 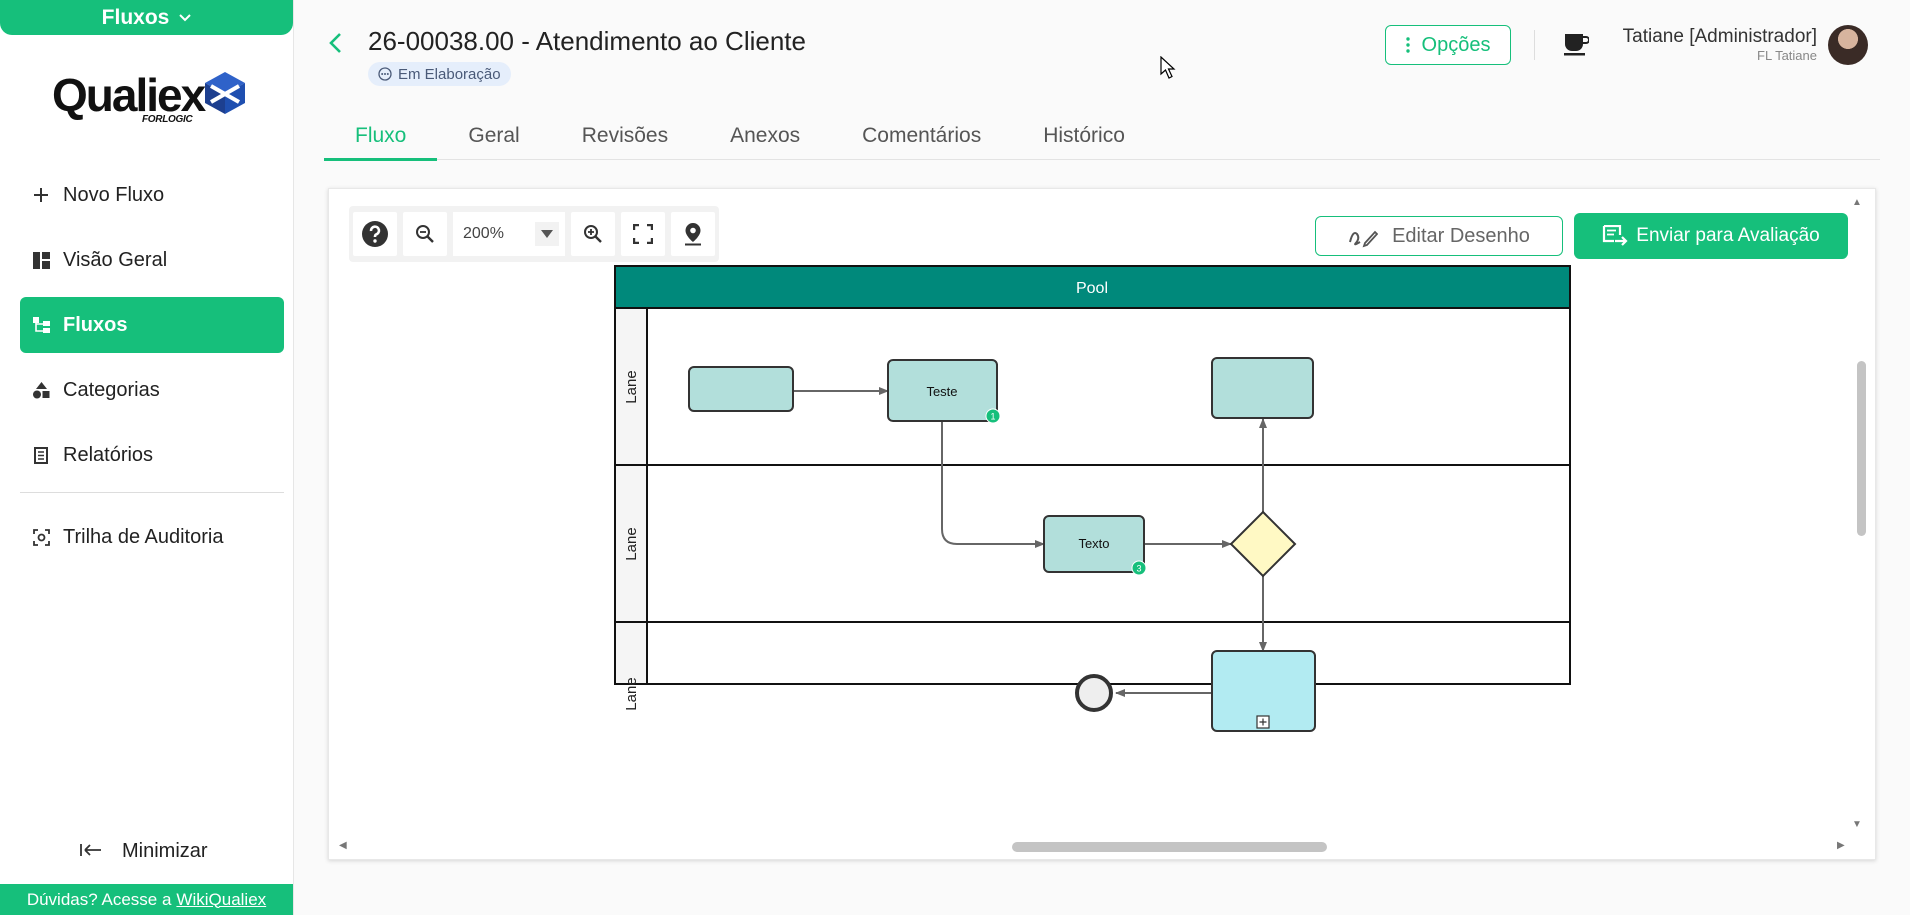 I want to click on user-company: FL Tatiane, so click(x=1787, y=55).